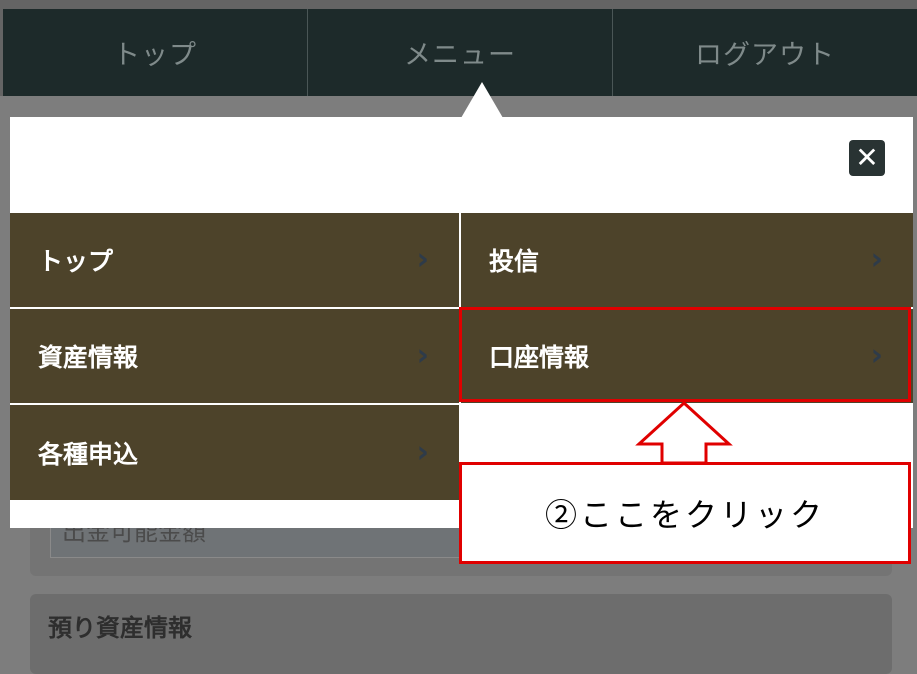 The height and width of the screenshot is (674, 917). Describe the element at coordinates (460, 52) in the screenshot. I see `top-nav-tabs: トップ メニュー ログアウト` at that location.